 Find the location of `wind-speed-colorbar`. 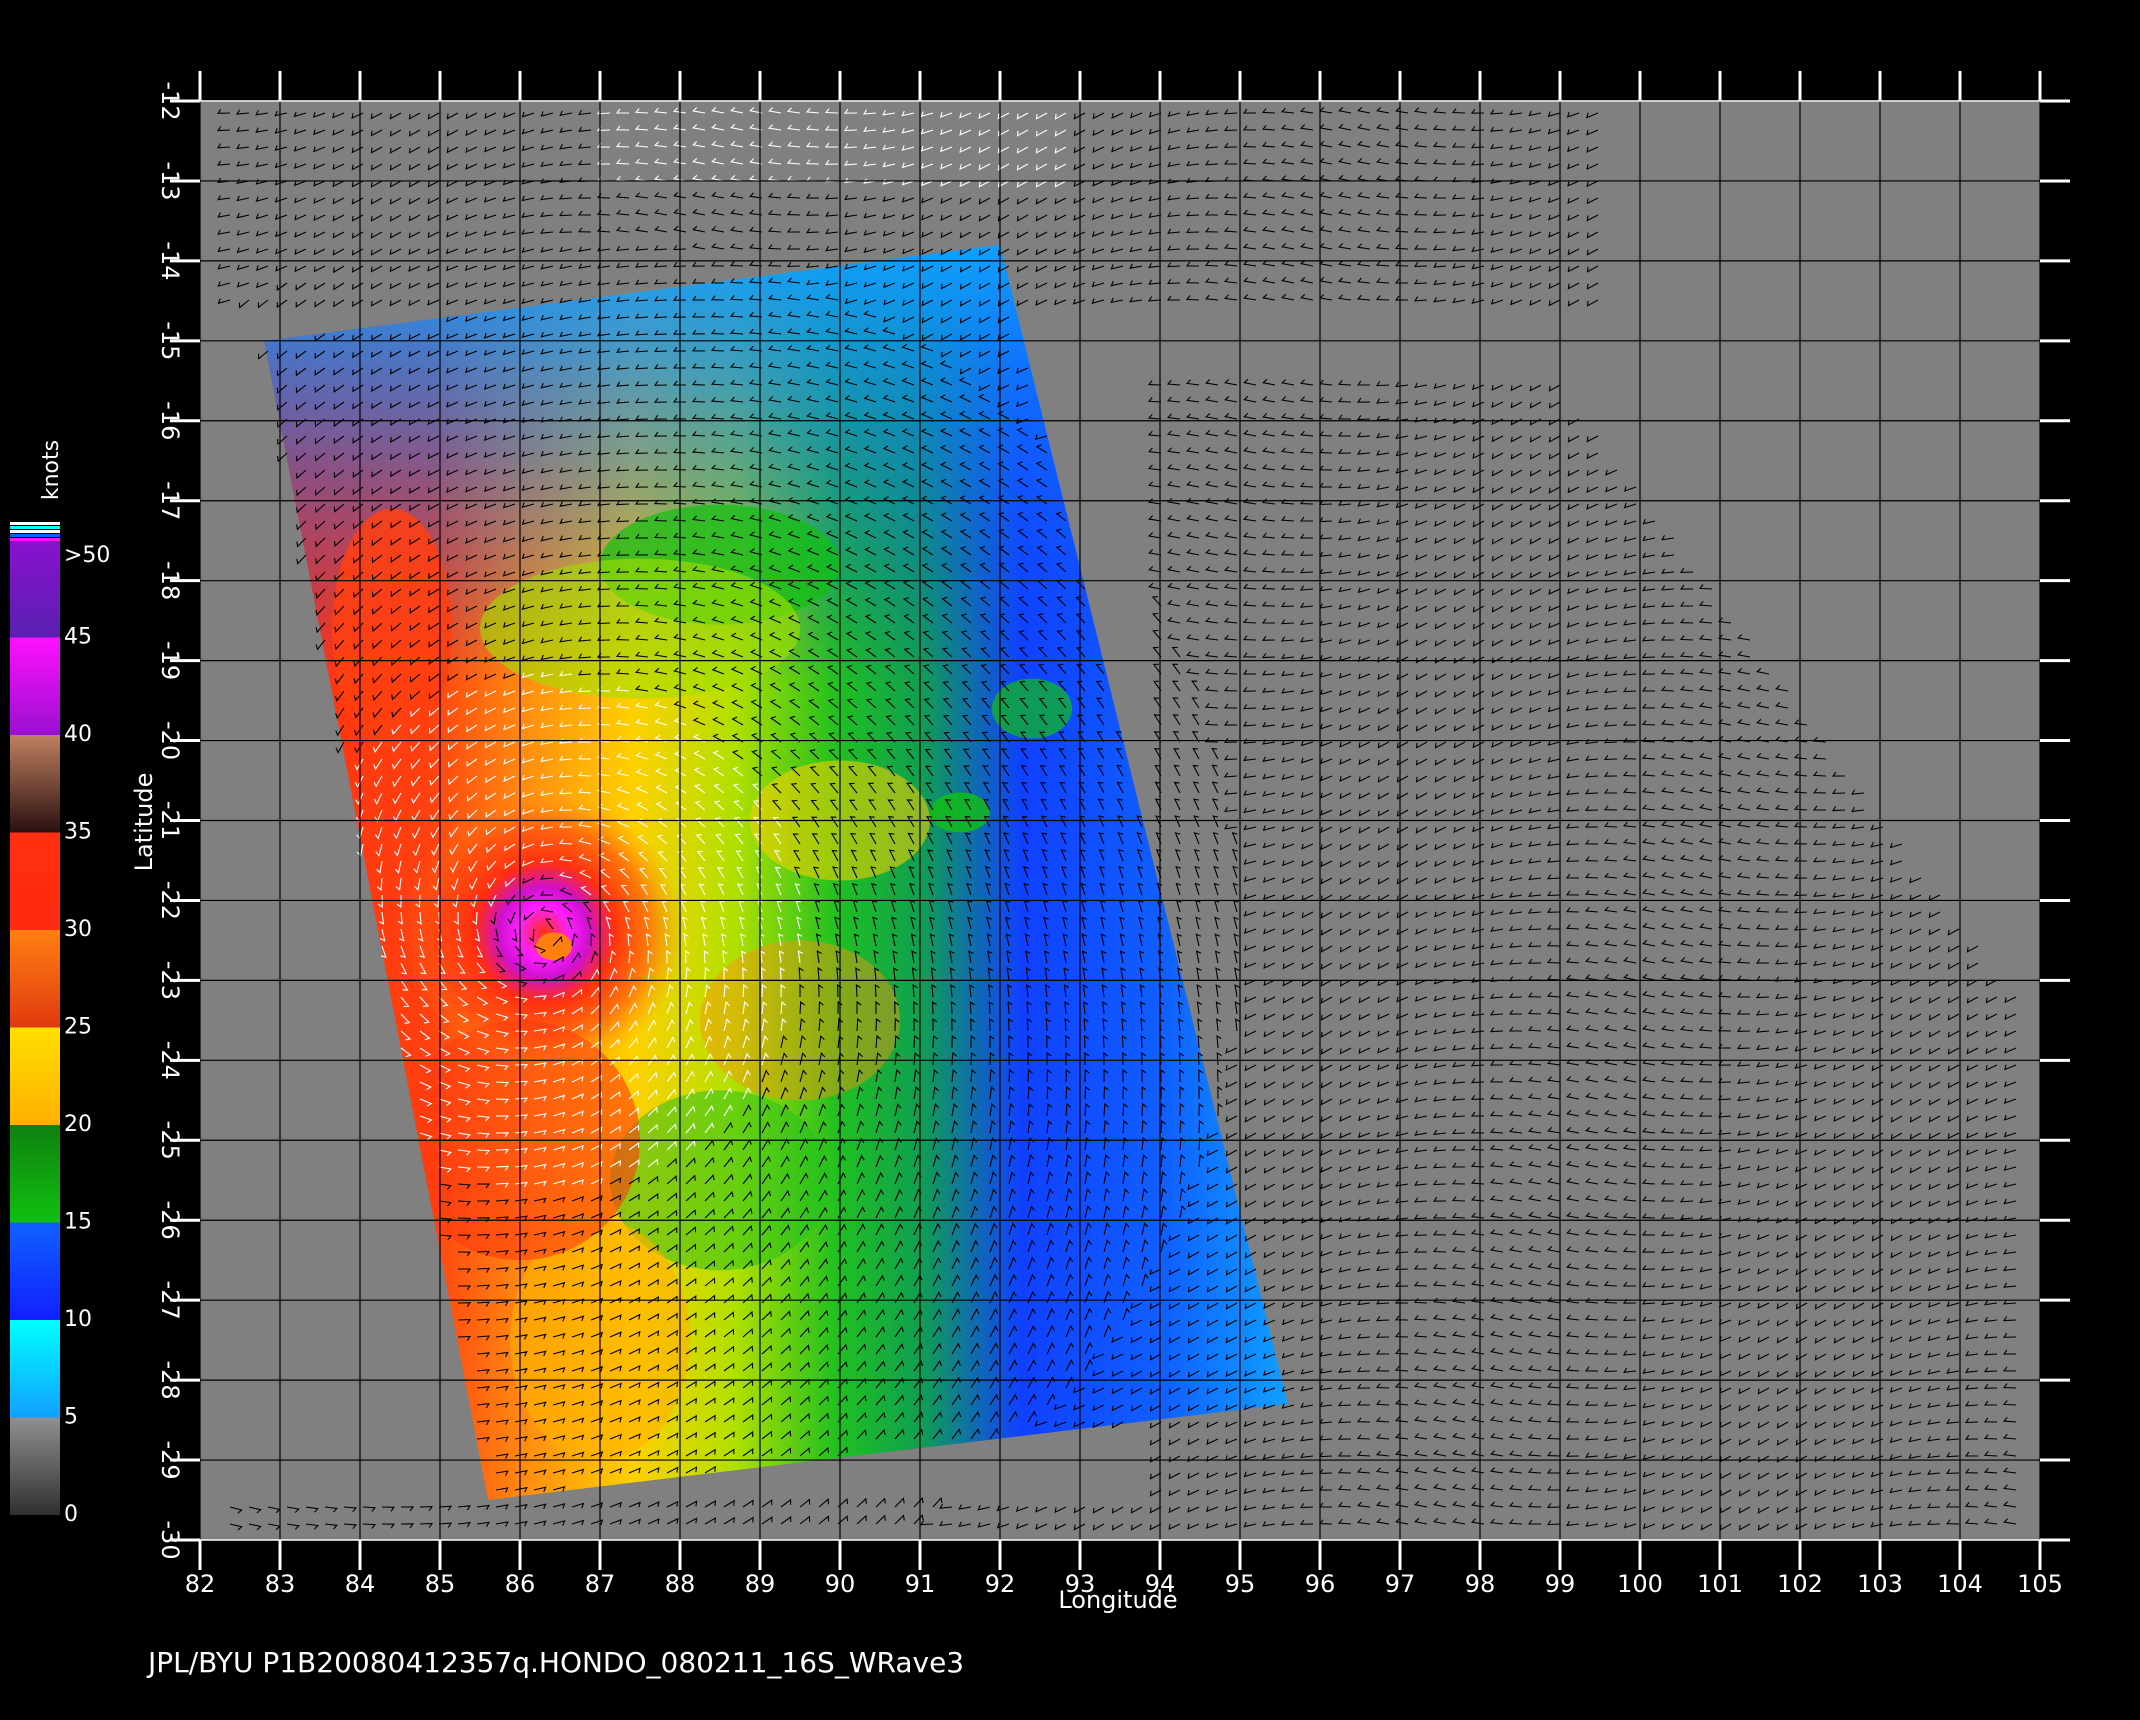

wind-speed-colorbar is located at coordinates (35, 1018).